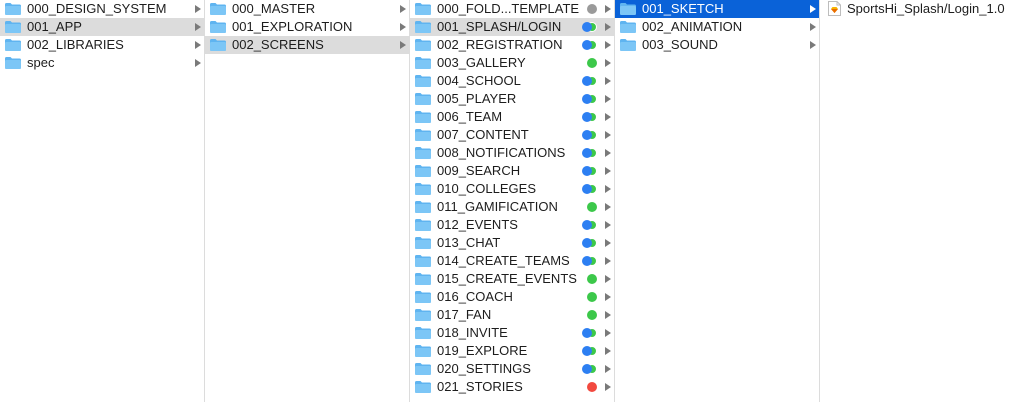  Describe the element at coordinates (499, 26) in the screenshot. I see `folder-label: 001_SPLASH/LOGIN` at that location.